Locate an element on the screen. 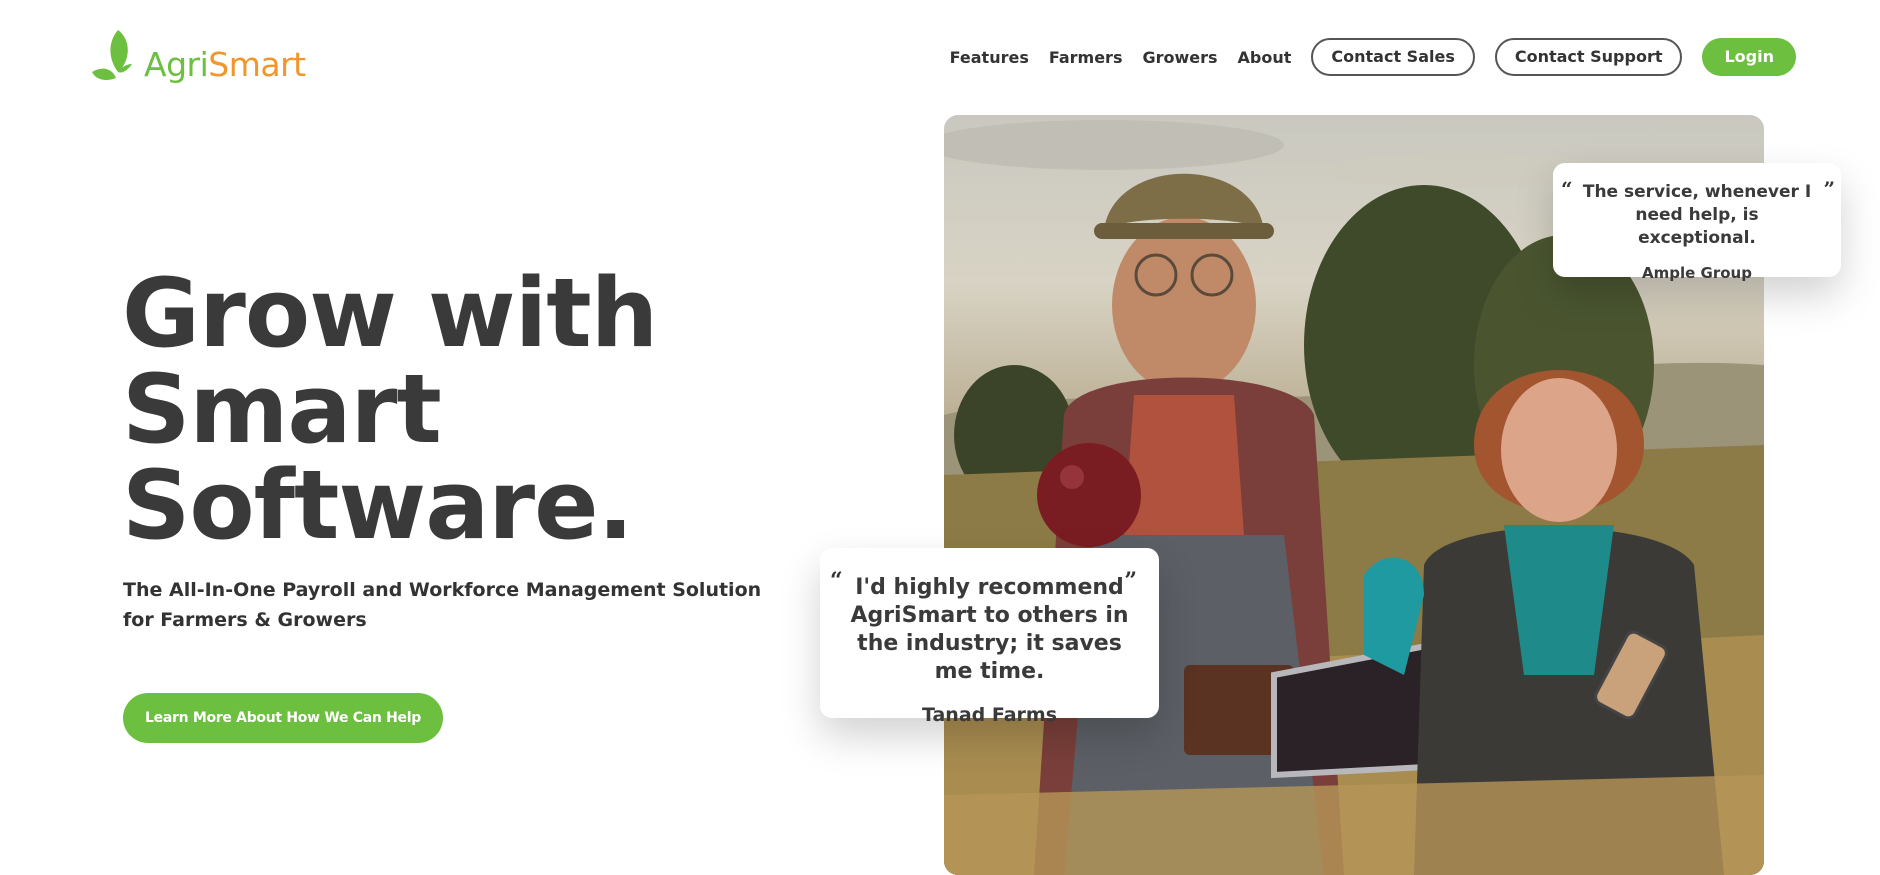 The image size is (1880, 875). leaf-icon is located at coordinates (112, 55).